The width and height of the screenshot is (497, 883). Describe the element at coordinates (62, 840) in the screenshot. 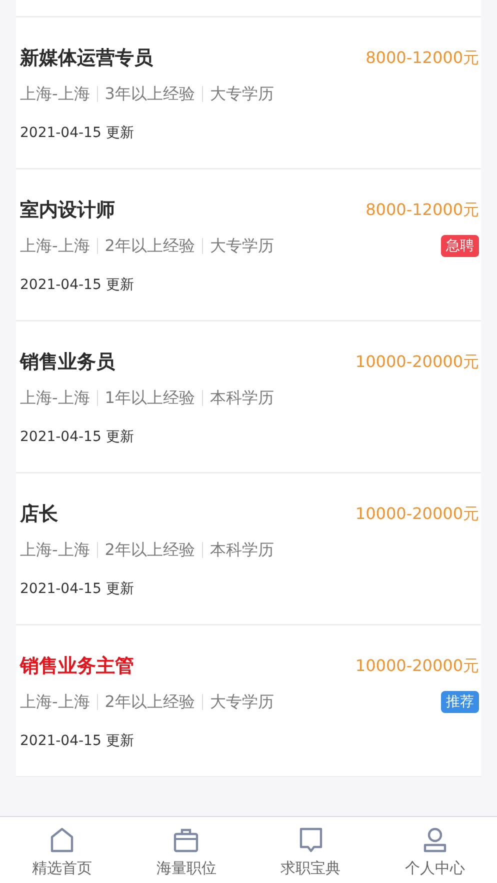

I see `home-icon` at that location.